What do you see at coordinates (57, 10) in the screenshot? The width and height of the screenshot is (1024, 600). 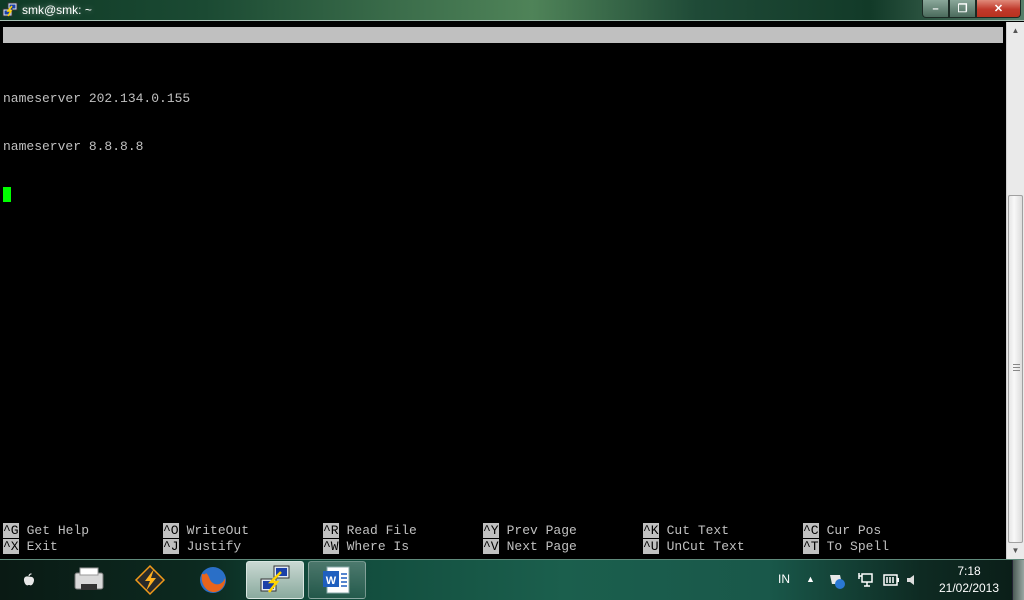 I see `window-title: smk@smk: ~` at bounding box center [57, 10].